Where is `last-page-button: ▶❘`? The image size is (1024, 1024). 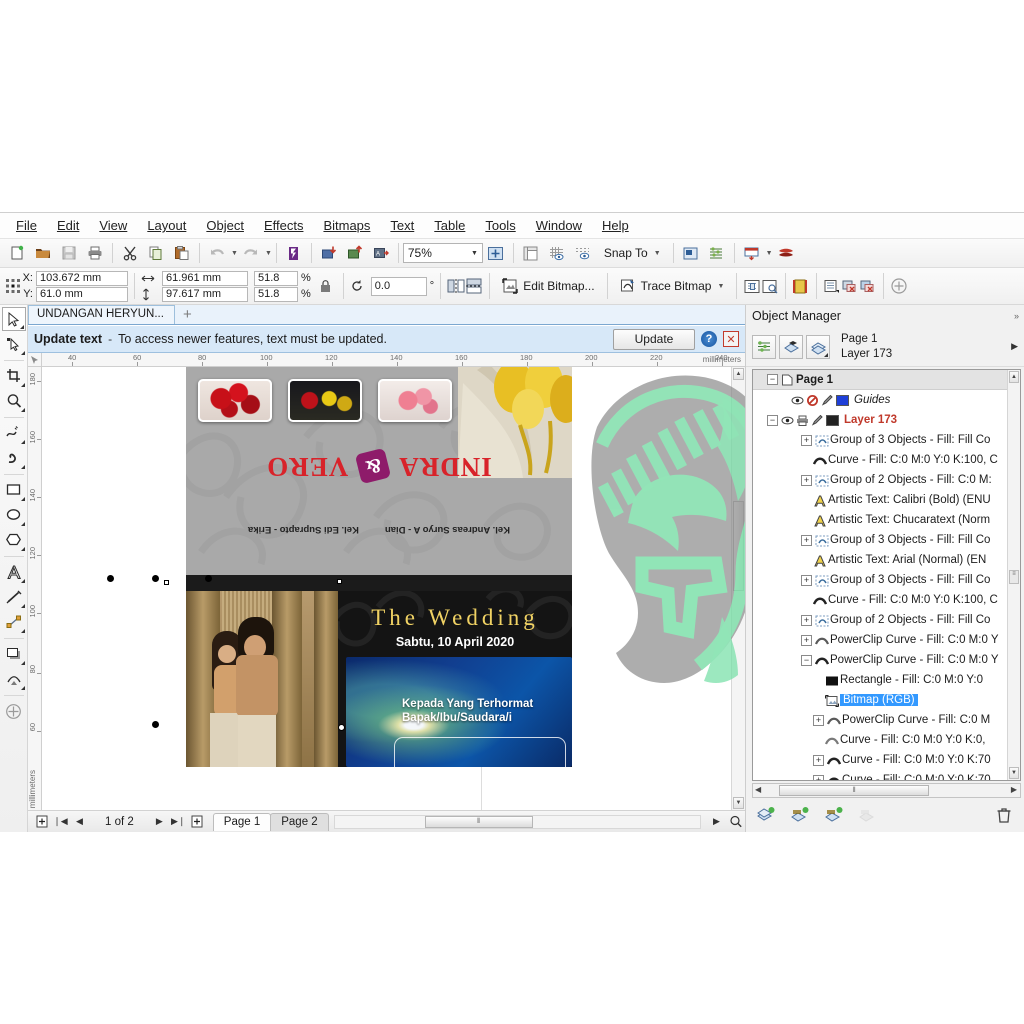 last-page-button: ▶❘ is located at coordinates (178, 822).